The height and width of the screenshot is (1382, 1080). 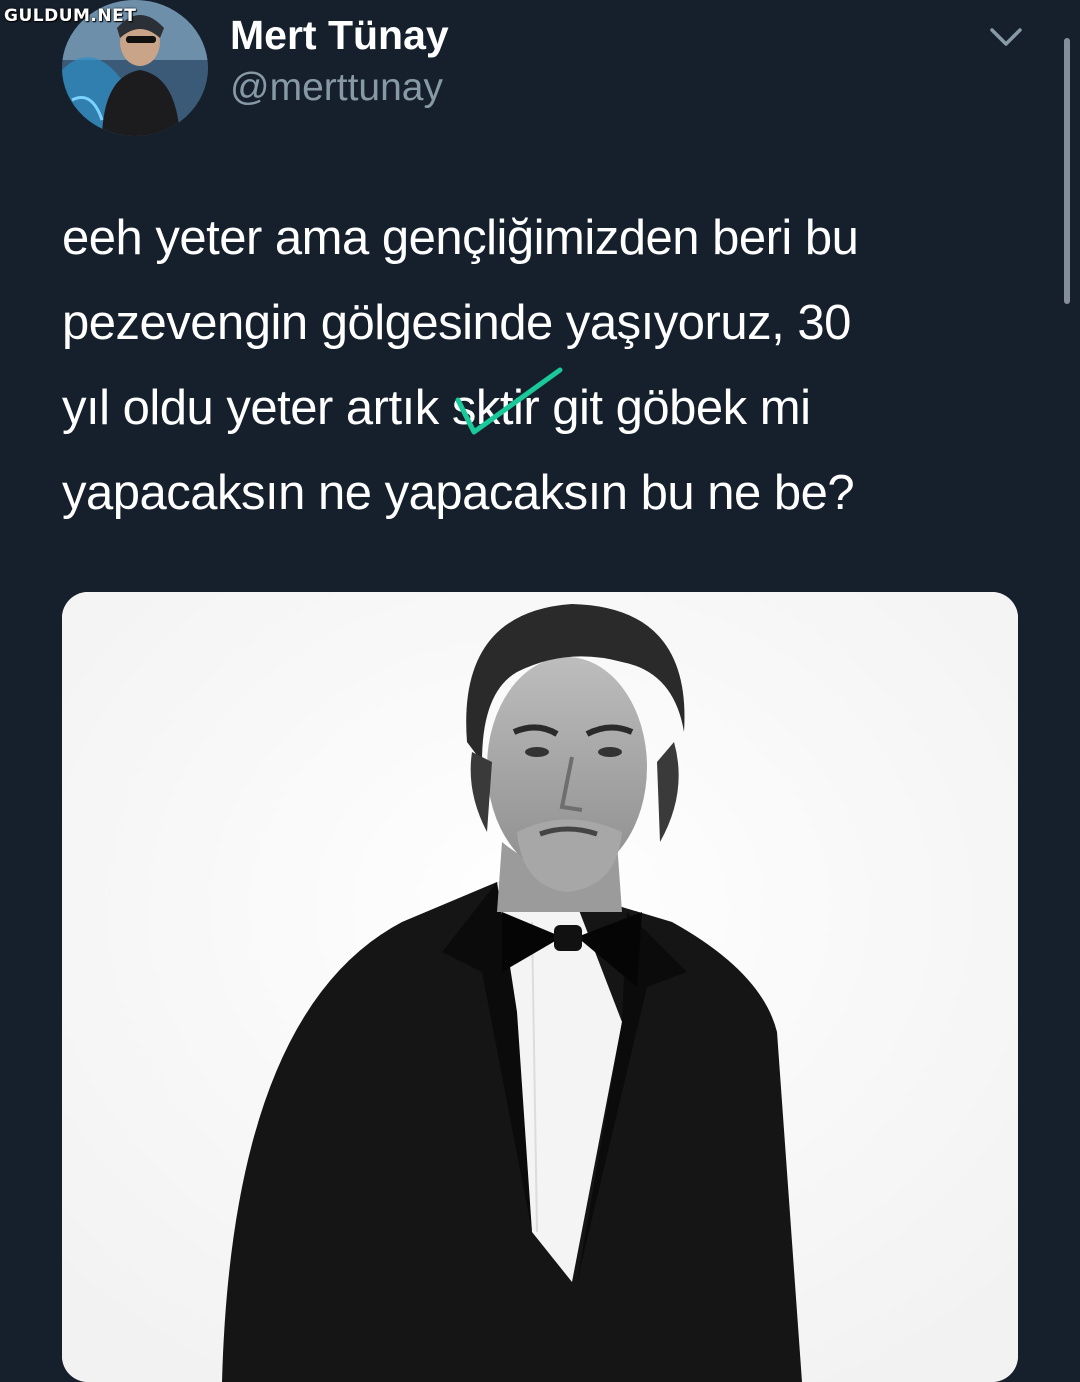 What do you see at coordinates (495, 408) in the screenshot?
I see `struck-word-text: sktir` at bounding box center [495, 408].